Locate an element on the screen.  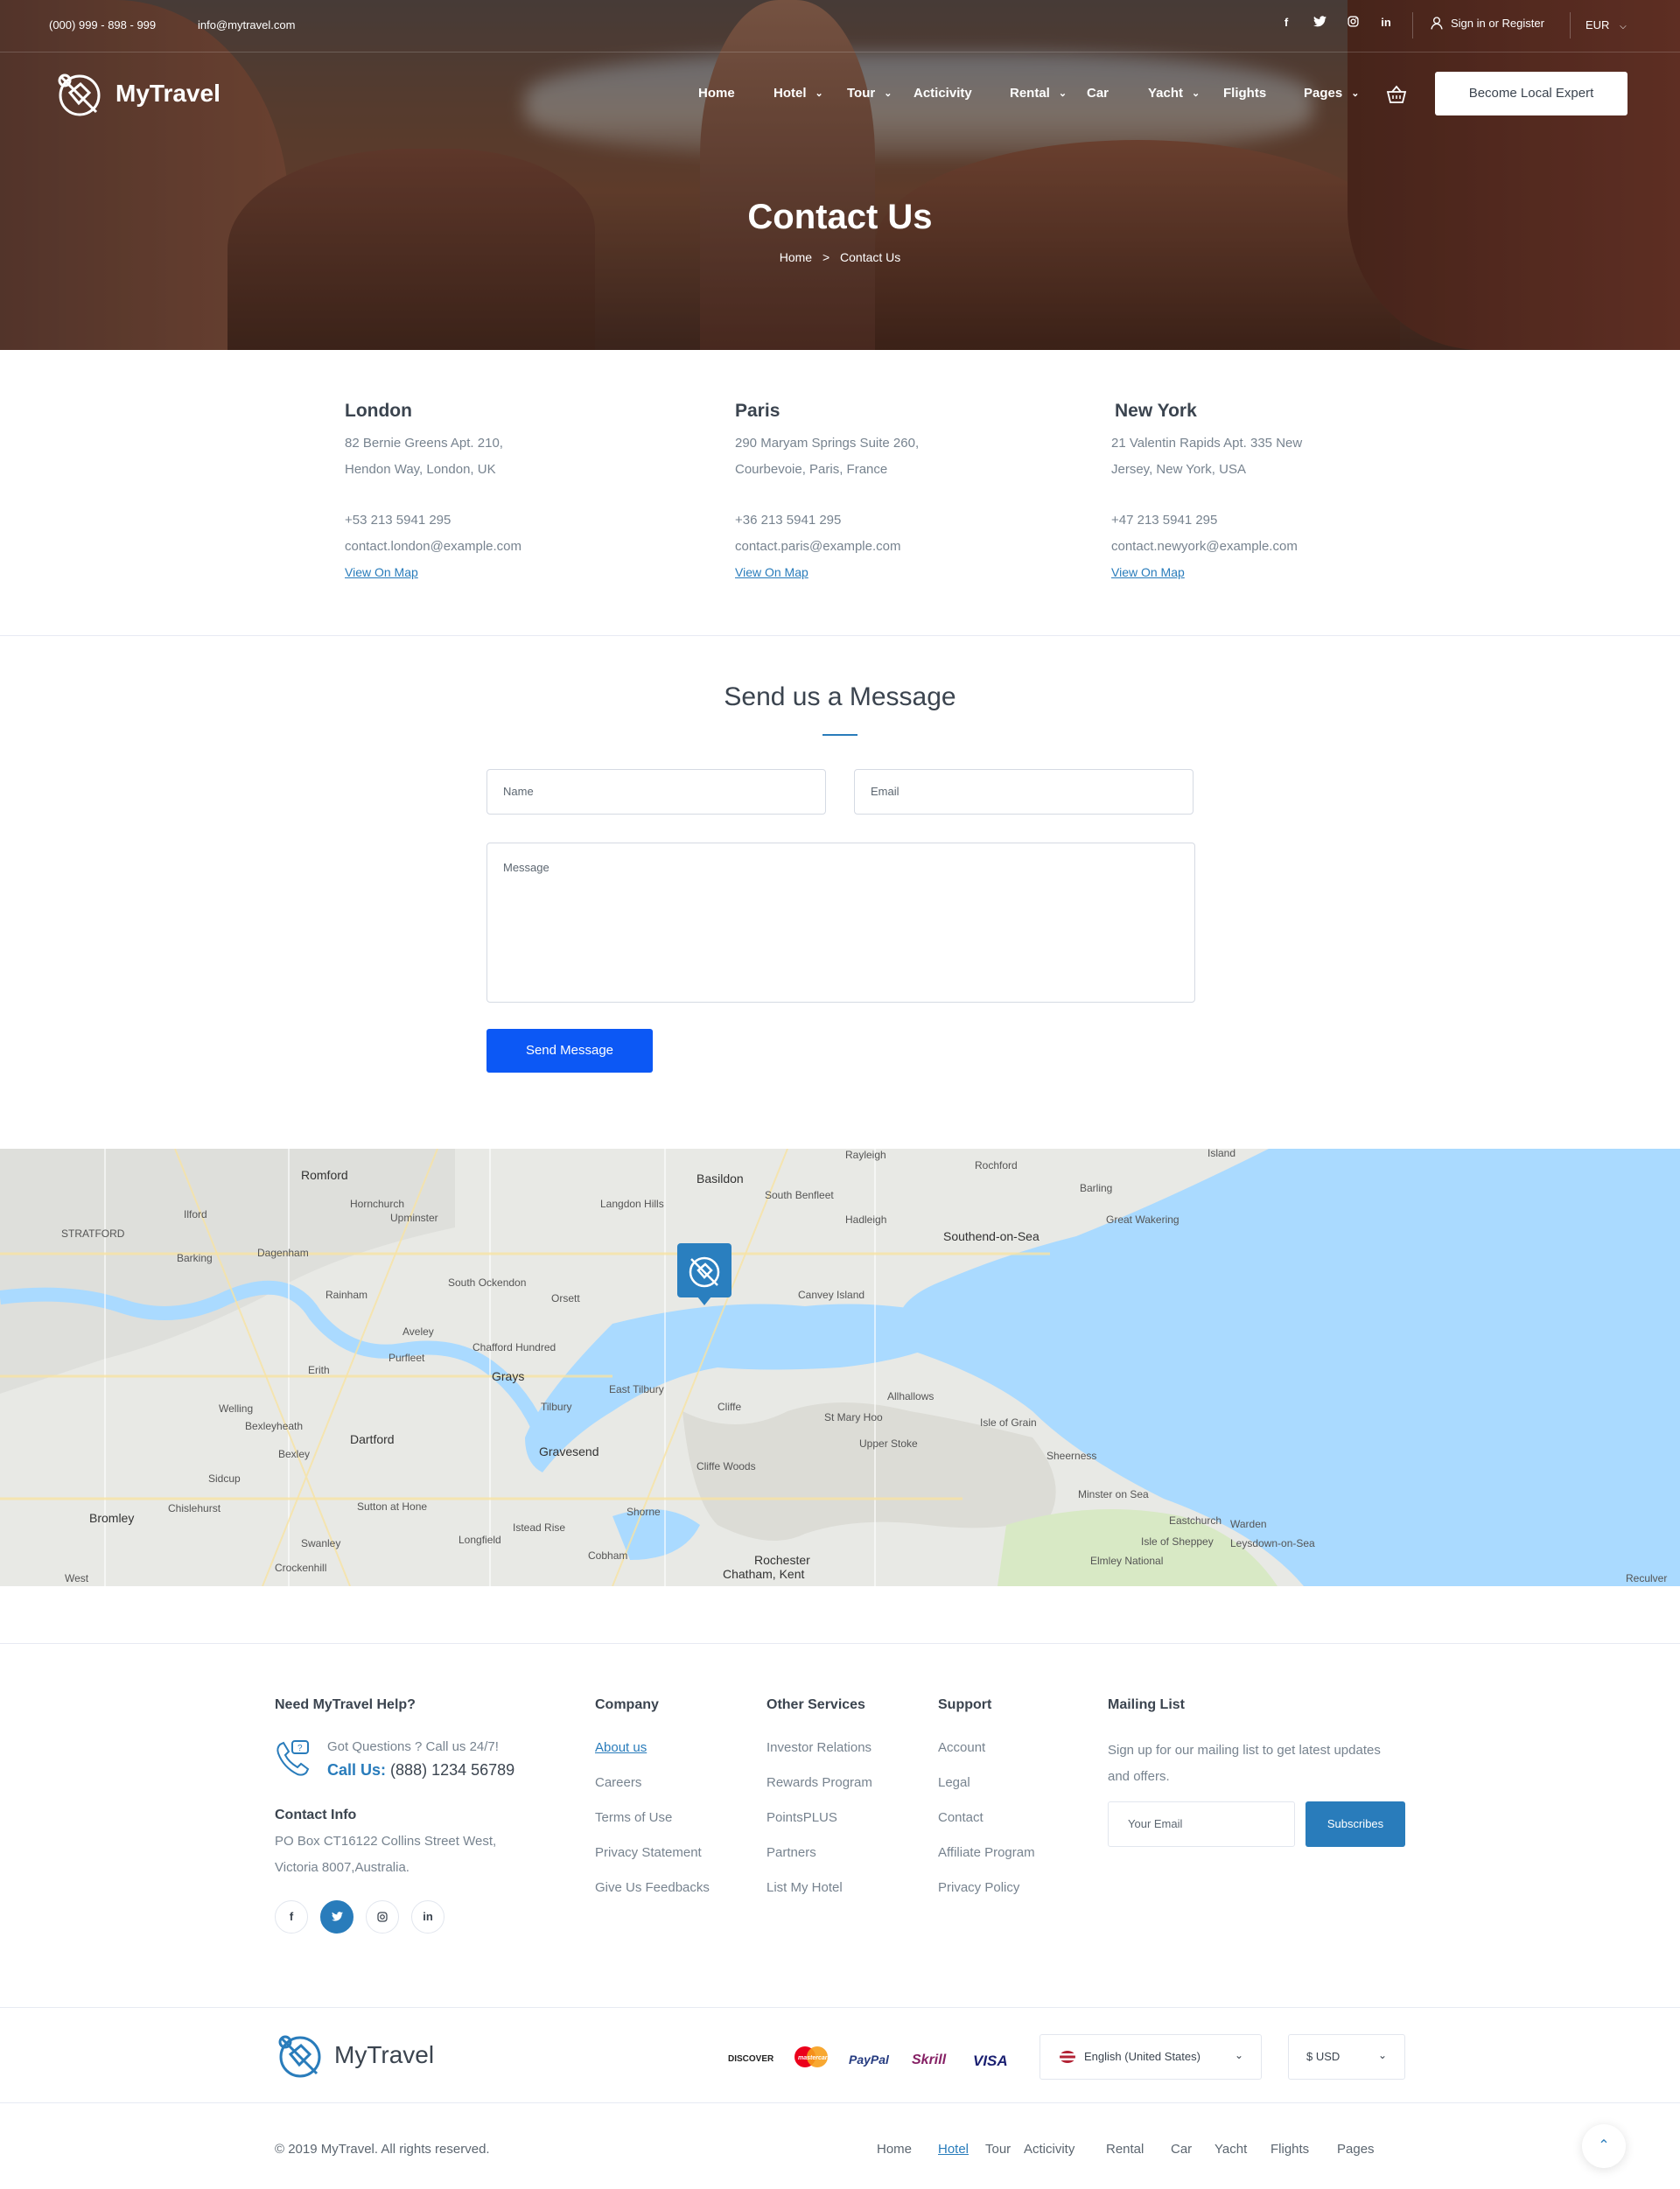
nav-item-pages: Pages ⌄ is located at coordinates (1339, 93).